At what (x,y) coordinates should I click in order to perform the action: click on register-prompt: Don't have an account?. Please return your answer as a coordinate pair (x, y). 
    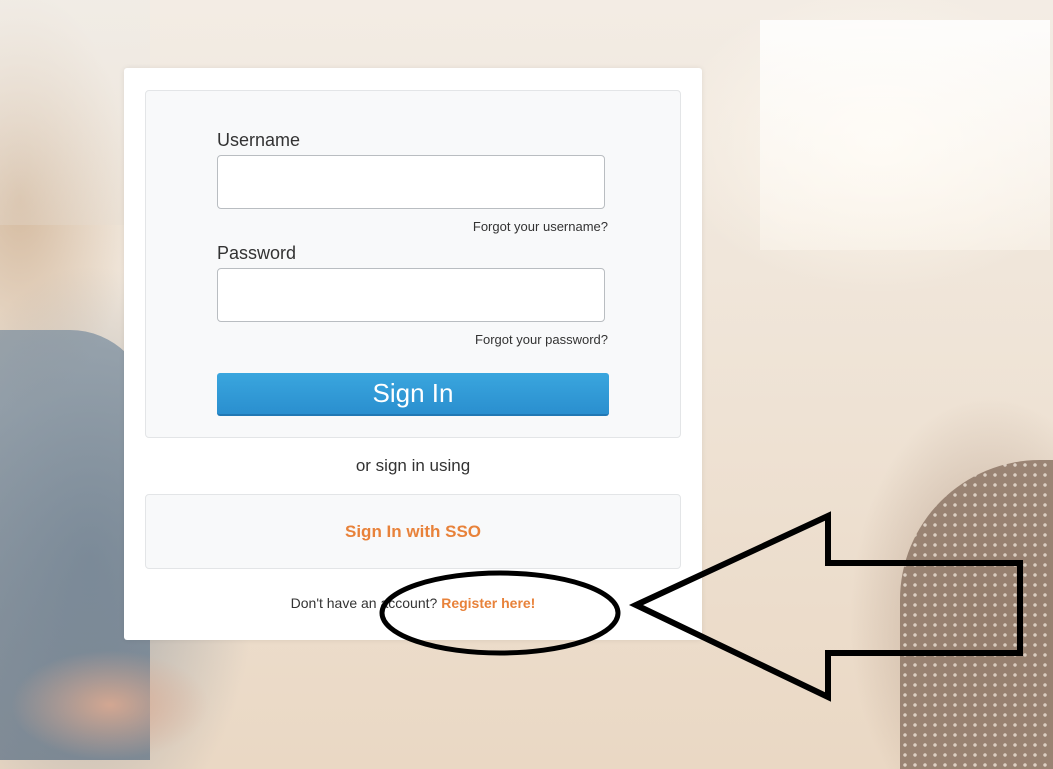
    Looking at the image, I should click on (364, 603).